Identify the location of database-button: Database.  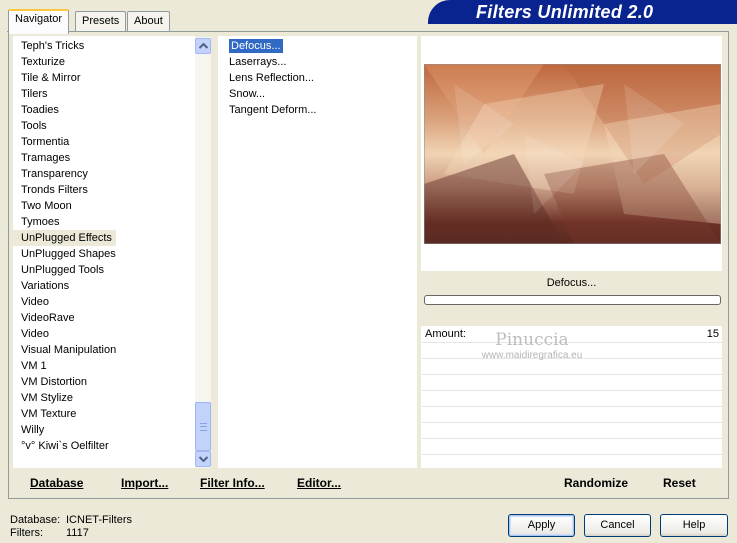
(56, 483).